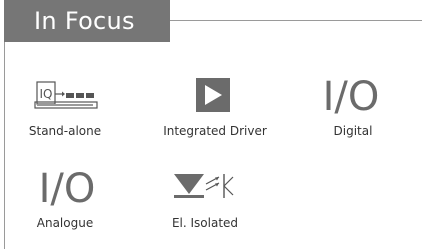 Image resolution: width=422 pixels, height=249 pixels. What do you see at coordinates (87, 21) in the screenshot?
I see `panel-title: In Focus` at bounding box center [87, 21].